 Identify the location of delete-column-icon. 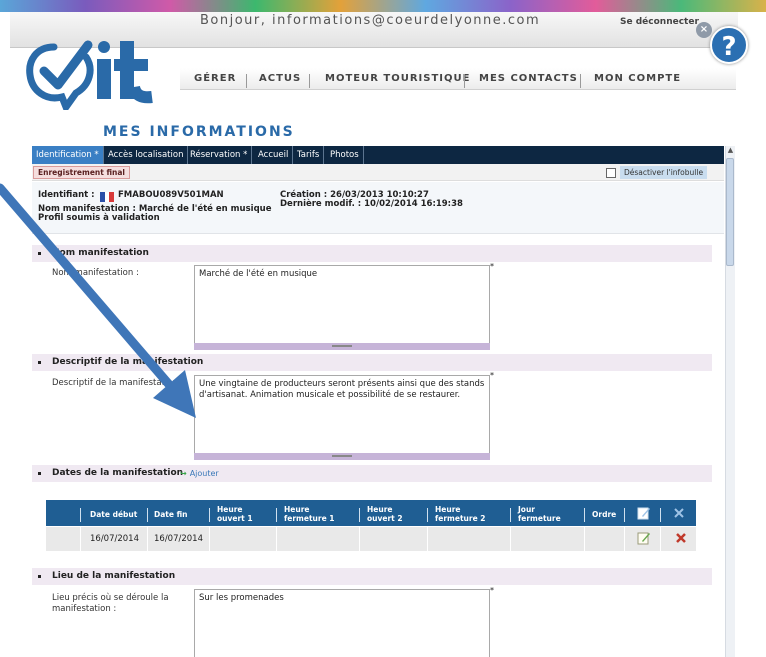
(679, 513).